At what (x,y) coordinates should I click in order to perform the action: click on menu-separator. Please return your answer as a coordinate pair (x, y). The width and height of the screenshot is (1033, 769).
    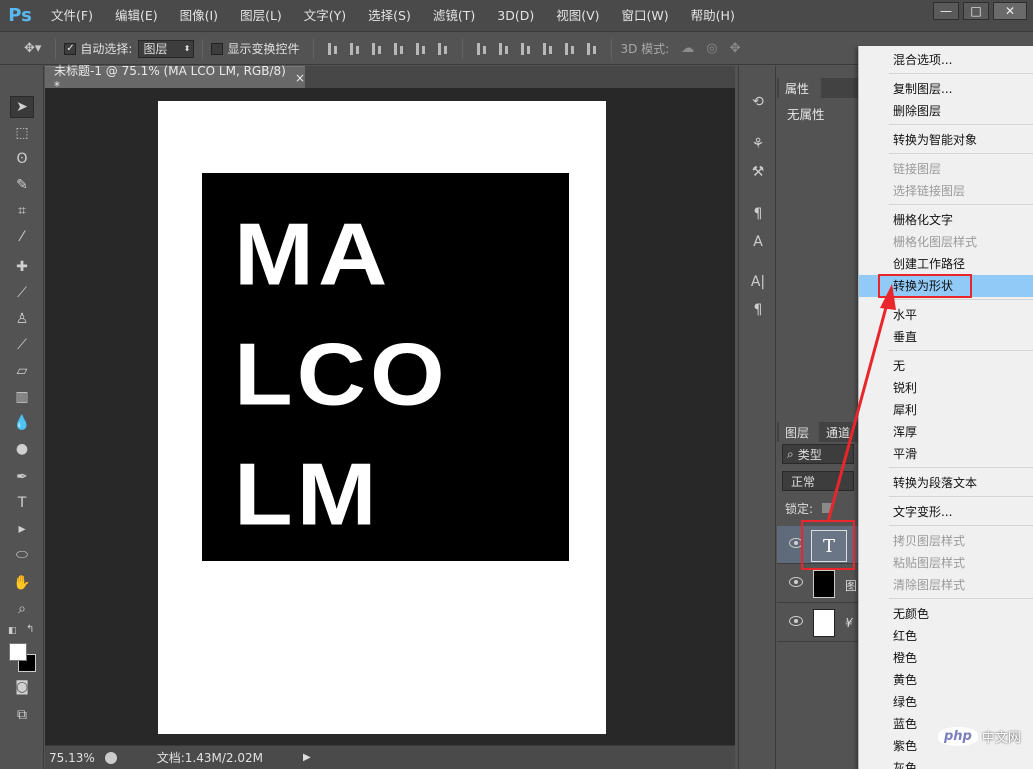
    Looking at the image, I should click on (961, 204).